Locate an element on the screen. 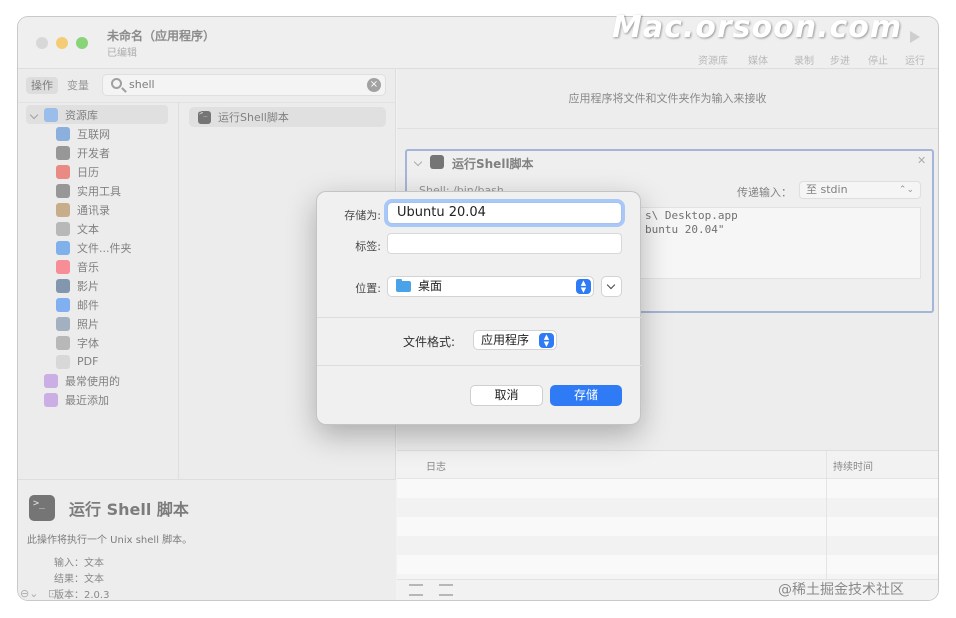  where-select: 桌面 ▲ ▼ is located at coordinates (490, 286).